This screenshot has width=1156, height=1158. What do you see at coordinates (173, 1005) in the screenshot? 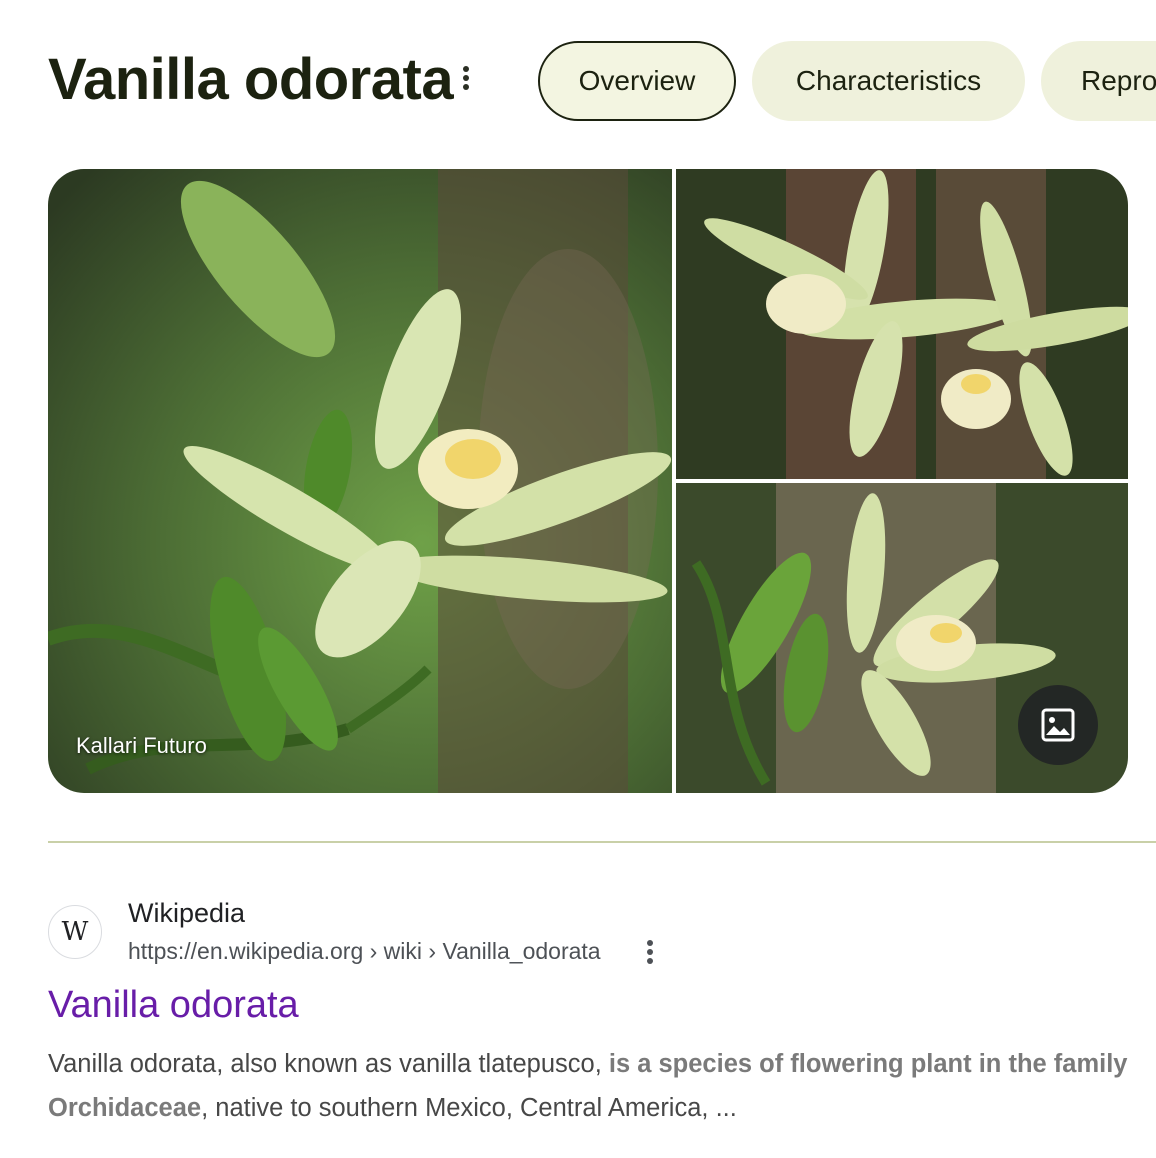
I see `result-title-link: Vanilla odorata` at bounding box center [173, 1005].